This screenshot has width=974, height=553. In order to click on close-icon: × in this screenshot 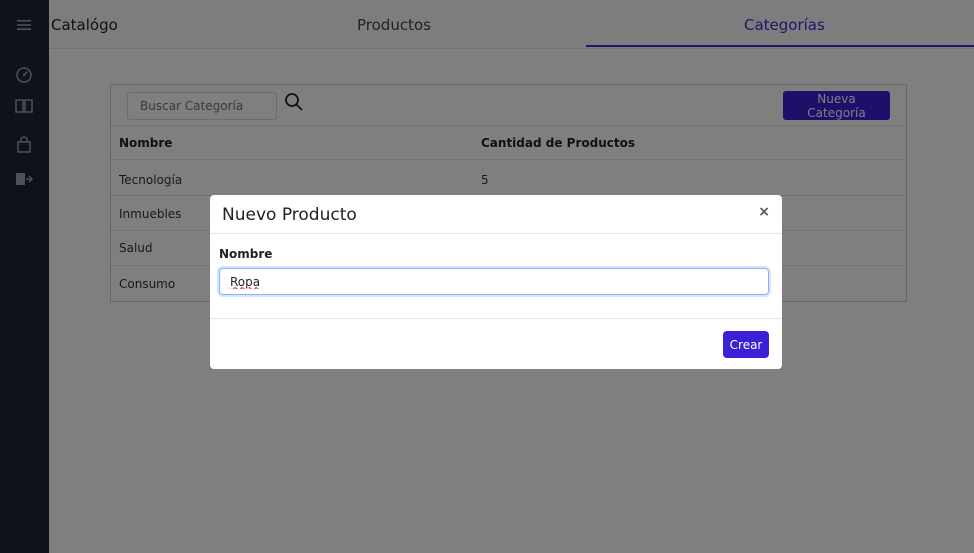, I will do `click(764, 212)`.